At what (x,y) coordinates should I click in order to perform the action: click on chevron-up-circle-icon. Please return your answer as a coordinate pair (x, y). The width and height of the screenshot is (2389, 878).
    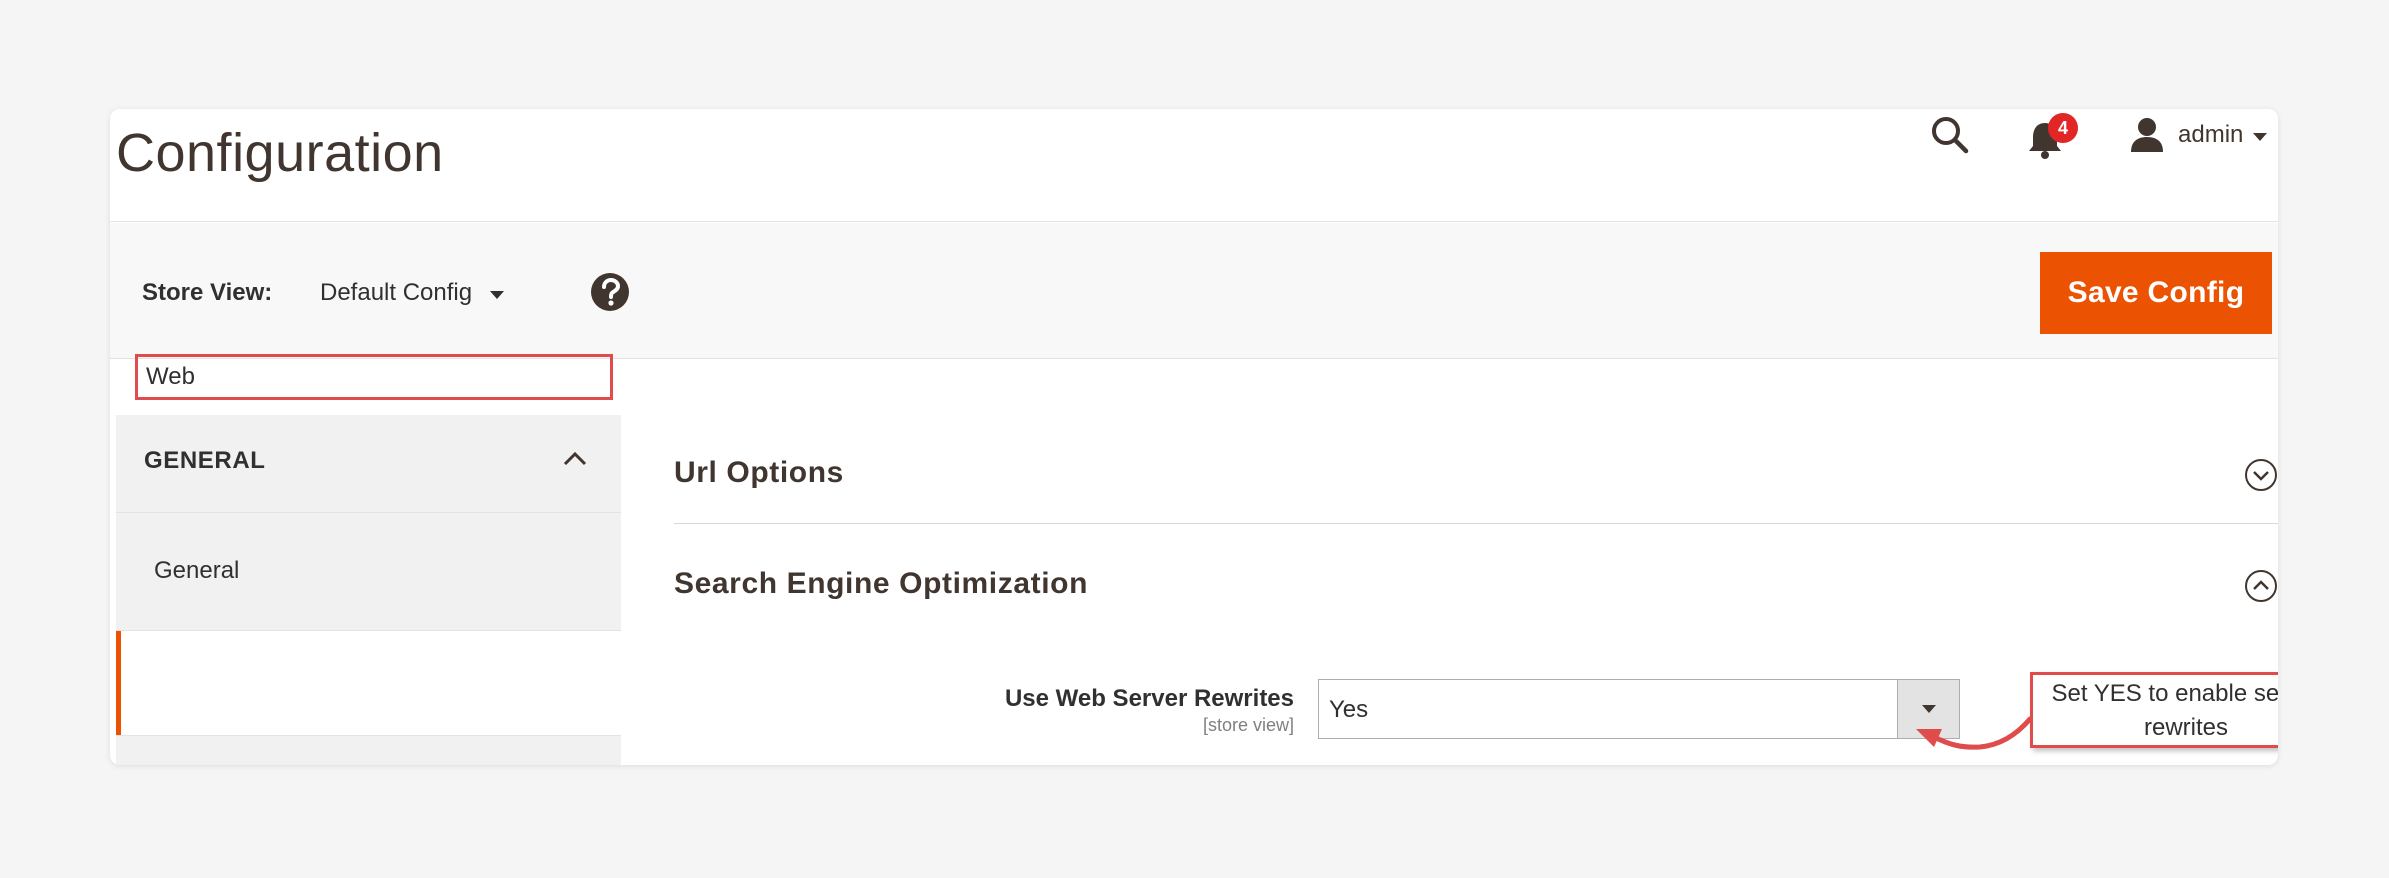
    Looking at the image, I should click on (2261, 586).